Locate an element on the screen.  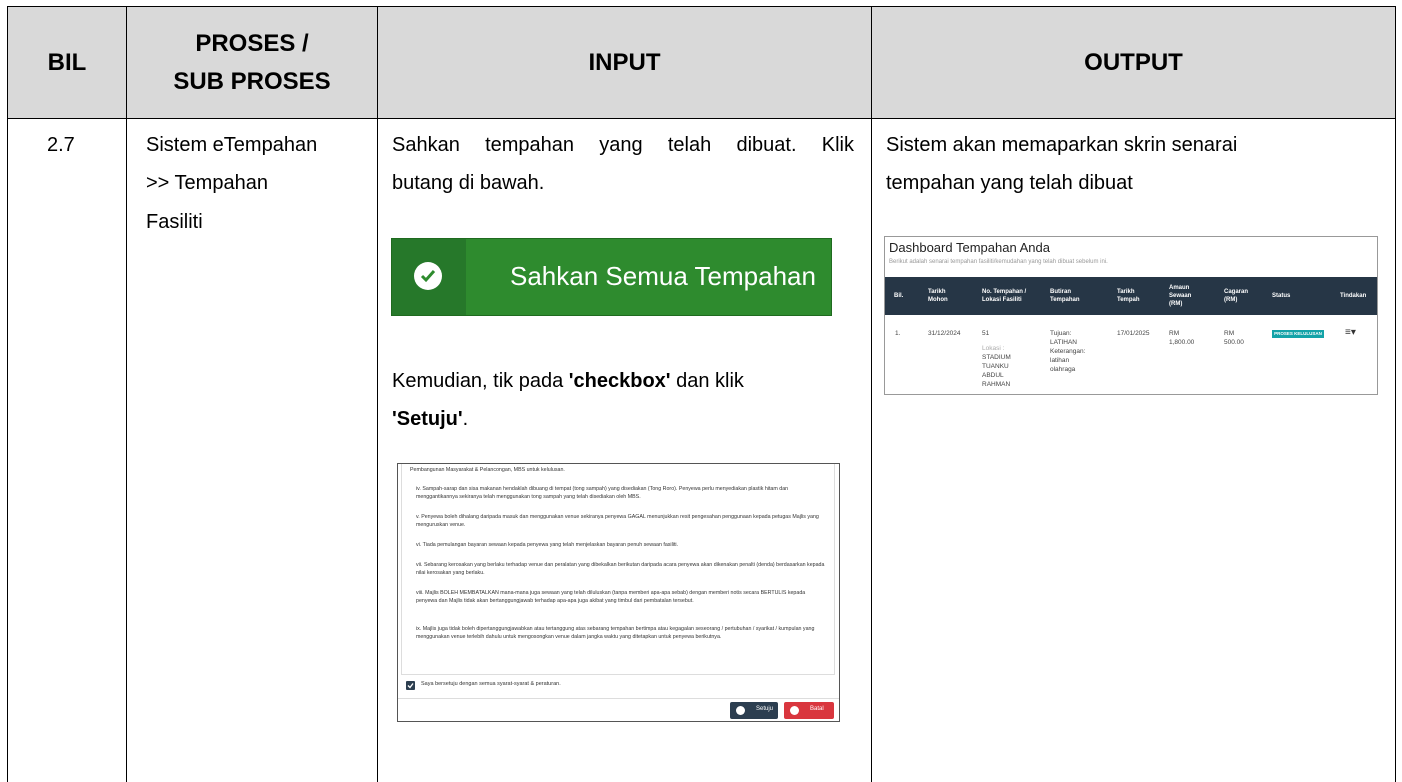
status-badge: PROSES KELULUSAN is located at coordinates (1298, 334).